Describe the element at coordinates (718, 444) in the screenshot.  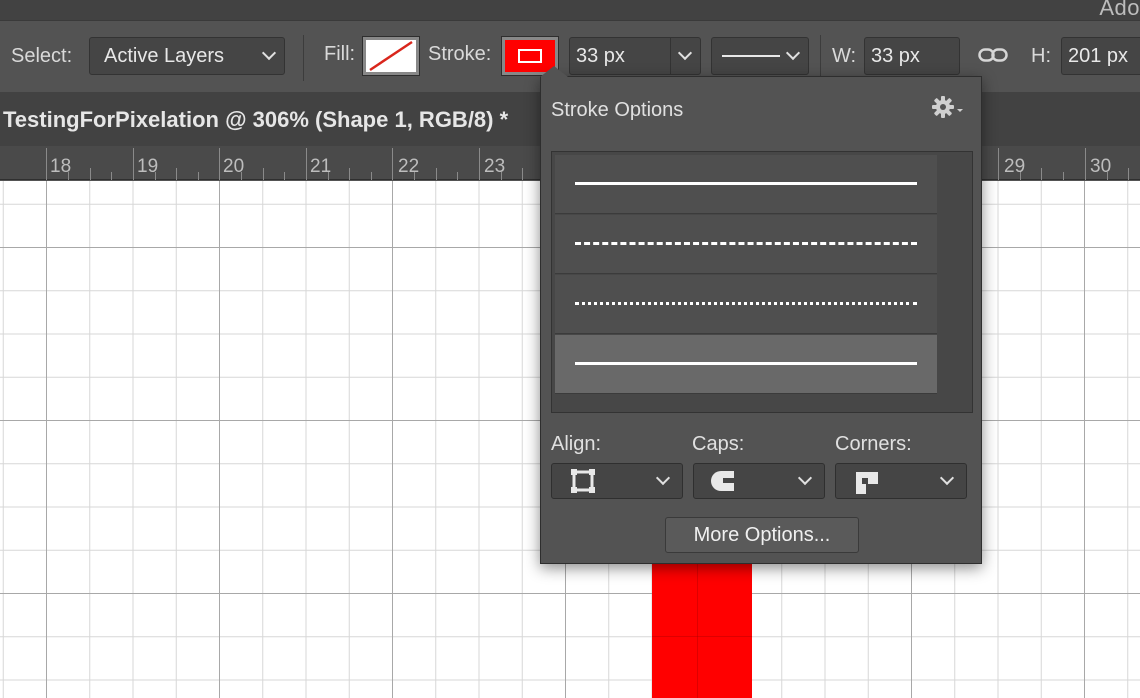
I see `caps-label: Caps:` at that location.